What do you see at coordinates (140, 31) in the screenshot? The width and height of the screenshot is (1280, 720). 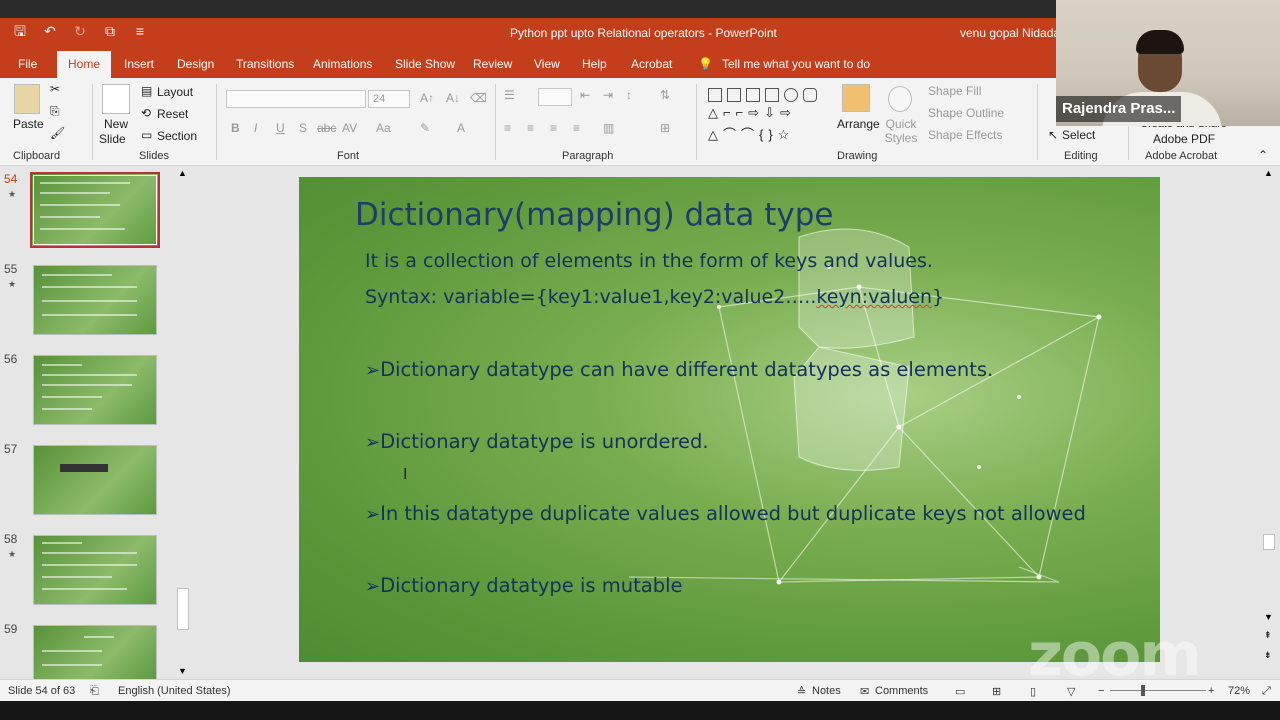 I see `customize-qat-icon: ≡` at bounding box center [140, 31].